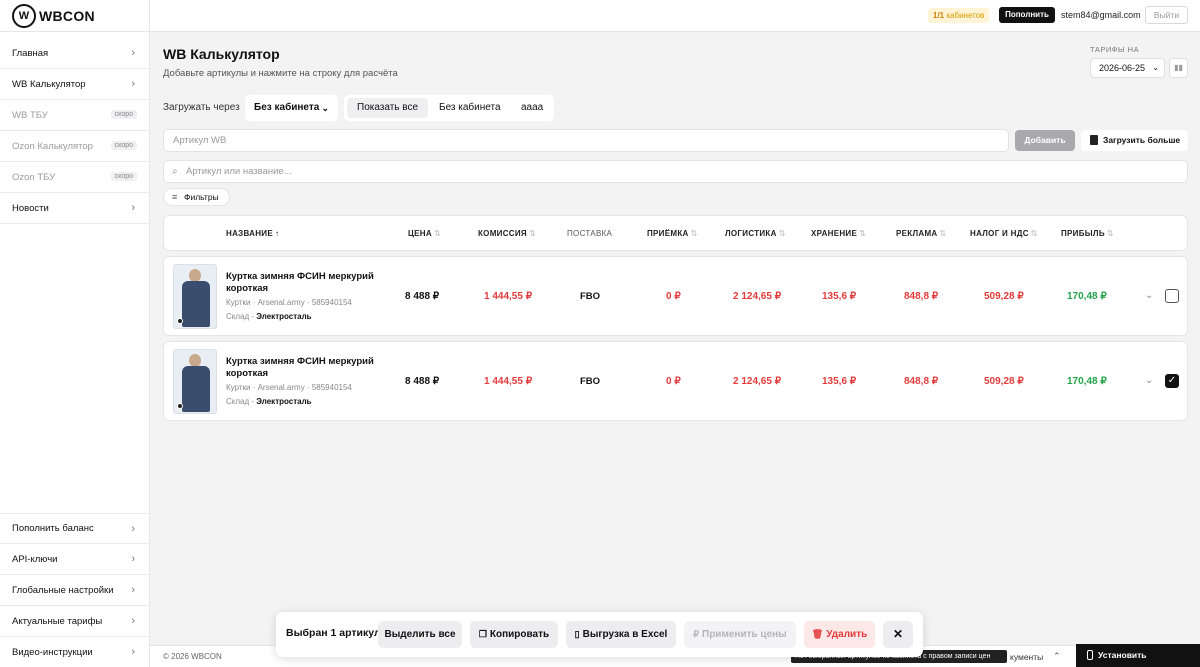 The height and width of the screenshot is (667, 1200). I want to click on sidebar-item-current-tariffs: Актуальные тарифы ›, so click(74, 621).